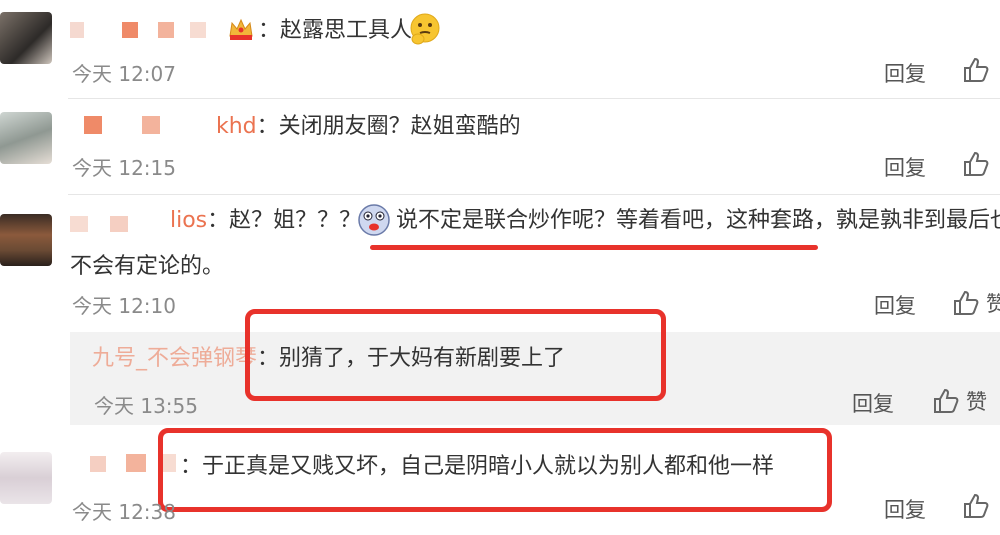 The width and height of the screenshot is (1000, 535). Describe the element at coordinates (425, 31) in the screenshot. I see `thinking-emoji-icon` at that location.